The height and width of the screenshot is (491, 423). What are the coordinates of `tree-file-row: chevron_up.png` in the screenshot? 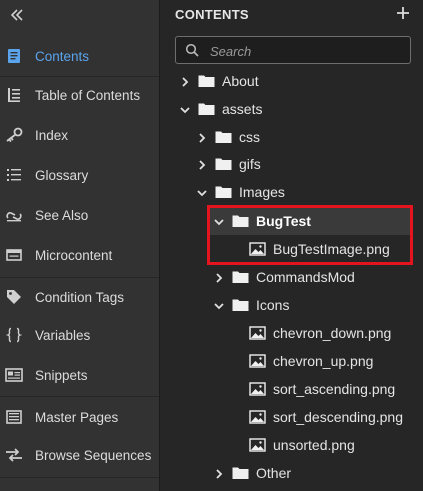 It's located at (291, 361).